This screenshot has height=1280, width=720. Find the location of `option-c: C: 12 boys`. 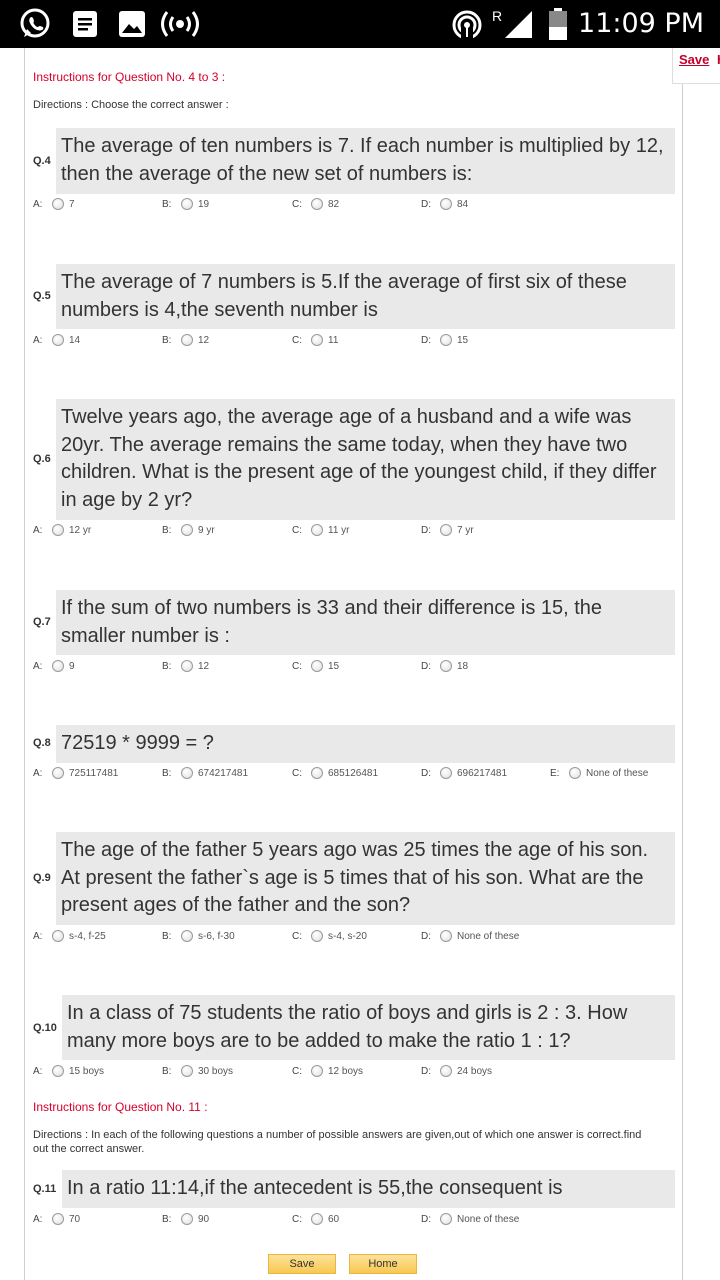

option-c: C: 12 boys is located at coordinates (327, 1071).